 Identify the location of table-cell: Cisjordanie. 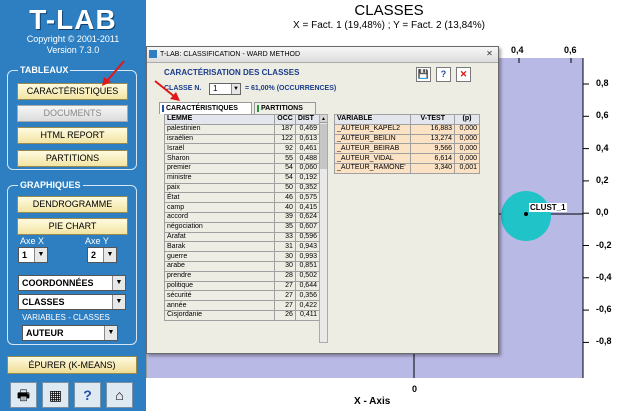
(219, 315).